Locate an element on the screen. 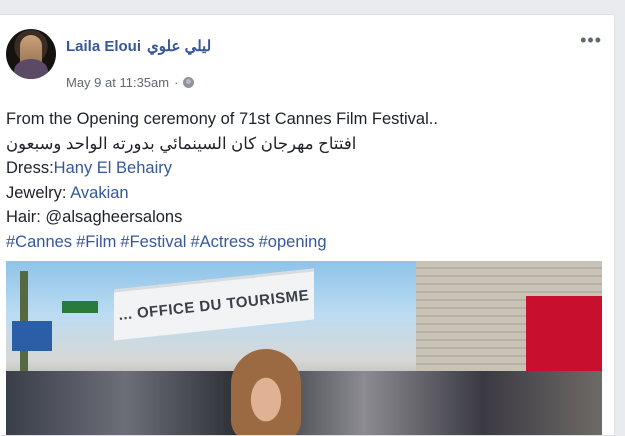  avatar-dress is located at coordinates (31, 69).